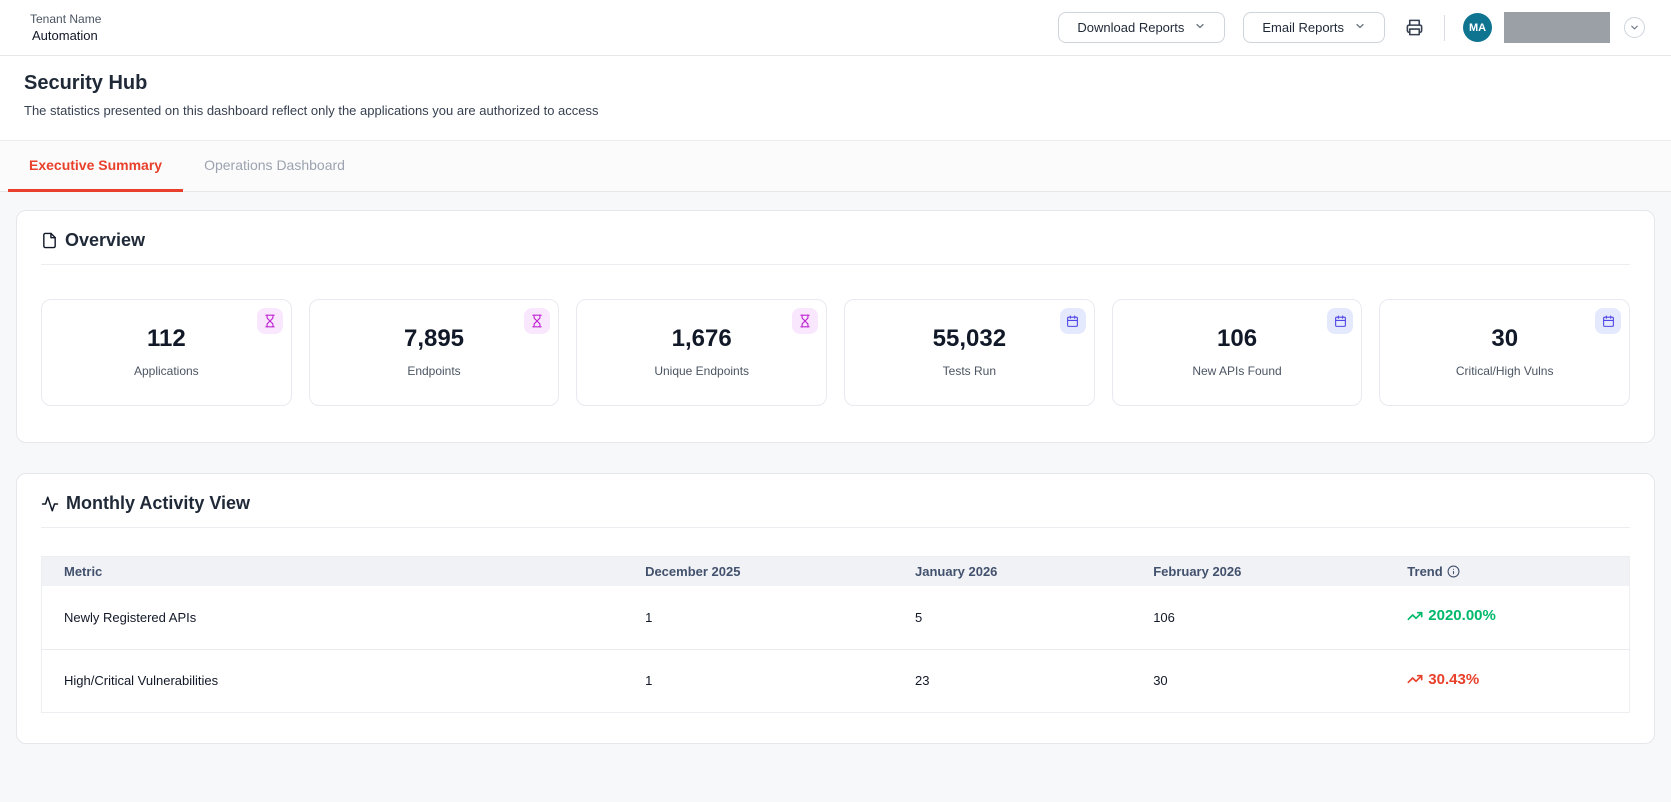 The image size is (1671, 802). What do you see at coordinates (86, 83) in the screenshot?
I see `page-title: Security Hub` at bounding box center [86, 83].